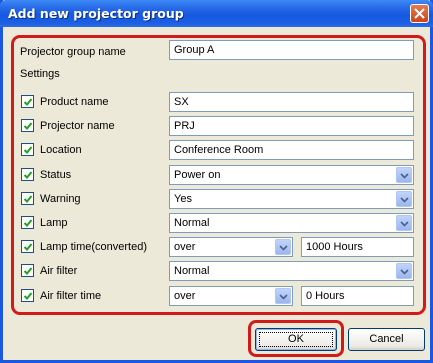  Describe the element at coordinates (54, 223) in the screenshot. I see `label-lamp: Lamp` at that location.